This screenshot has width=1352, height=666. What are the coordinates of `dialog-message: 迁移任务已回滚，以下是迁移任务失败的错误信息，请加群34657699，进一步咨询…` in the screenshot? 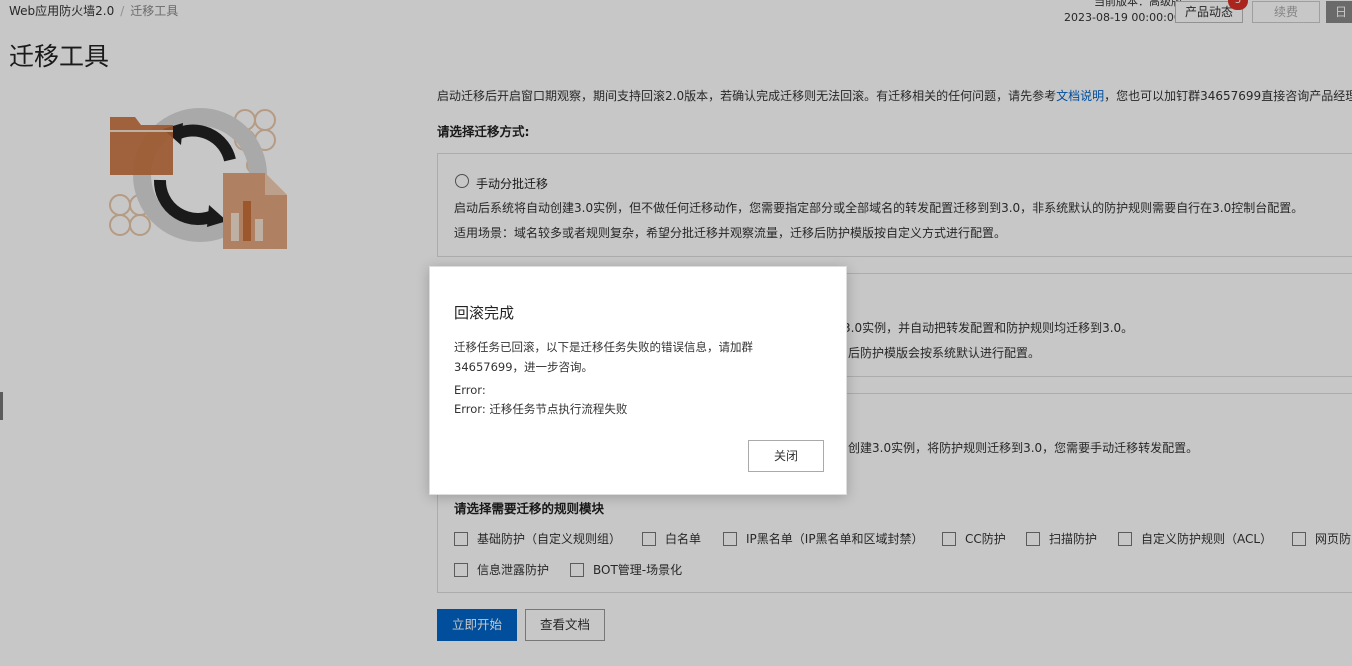 It's located at (603, 357).